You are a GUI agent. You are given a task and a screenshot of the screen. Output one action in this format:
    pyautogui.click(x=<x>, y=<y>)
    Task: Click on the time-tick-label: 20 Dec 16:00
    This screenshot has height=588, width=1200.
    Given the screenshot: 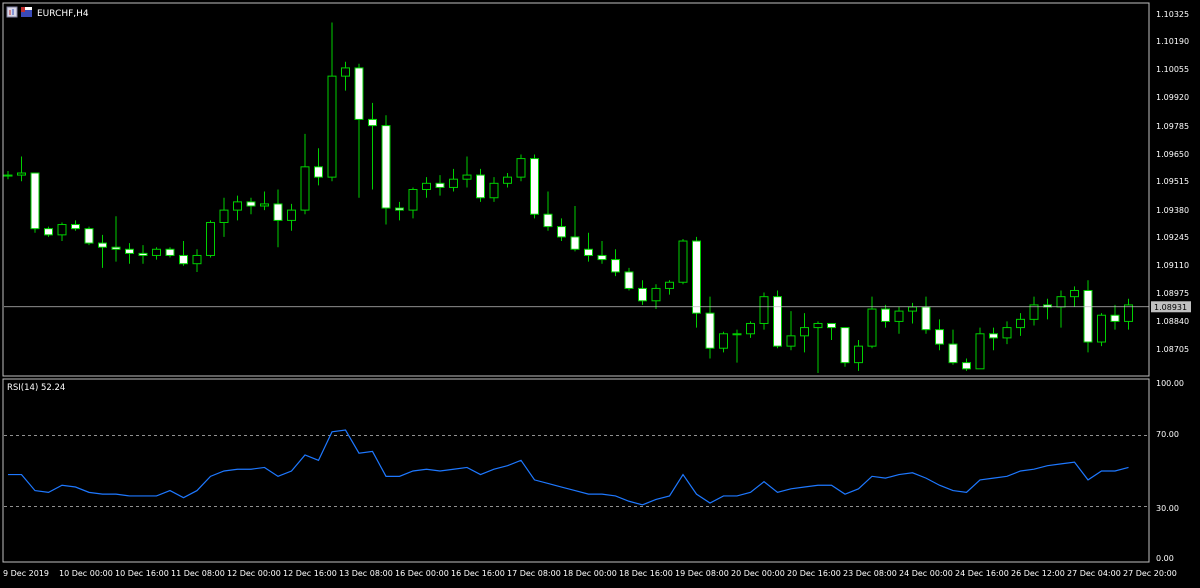 What is the action you would take?
    pyautogui.click(x=814, y=573)
    